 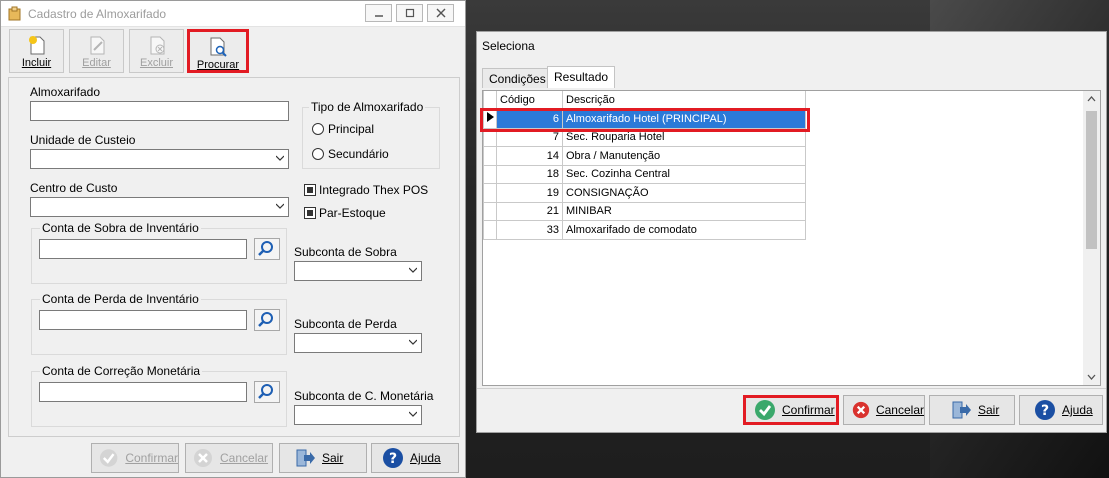 I want to click on maximize-button, so click(x=409, y=13).